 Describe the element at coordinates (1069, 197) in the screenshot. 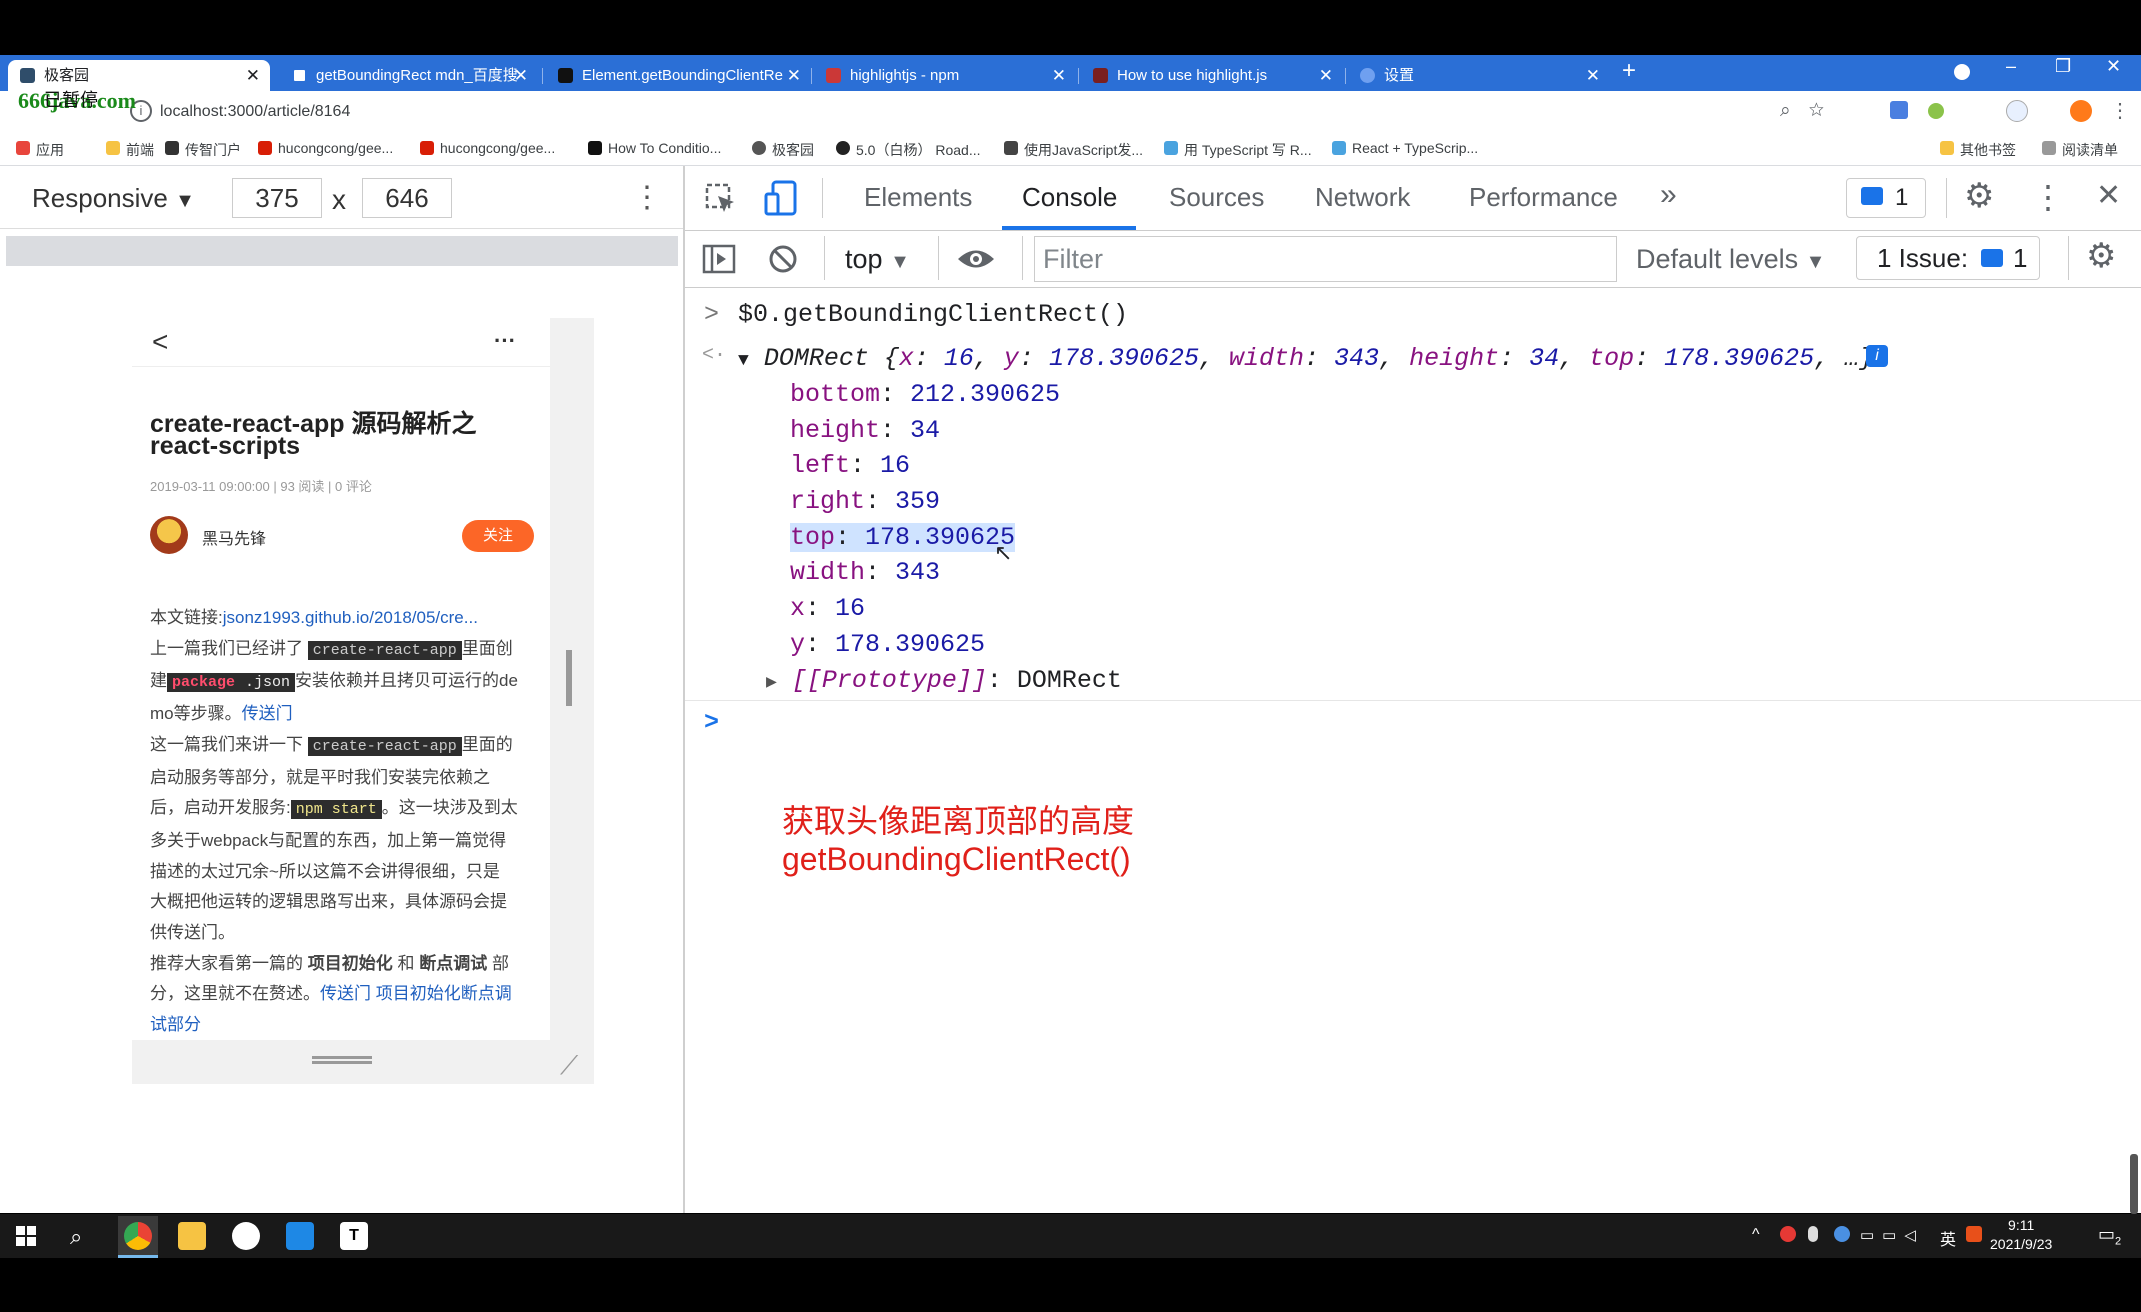

I see `tab-console: Console` at that location.